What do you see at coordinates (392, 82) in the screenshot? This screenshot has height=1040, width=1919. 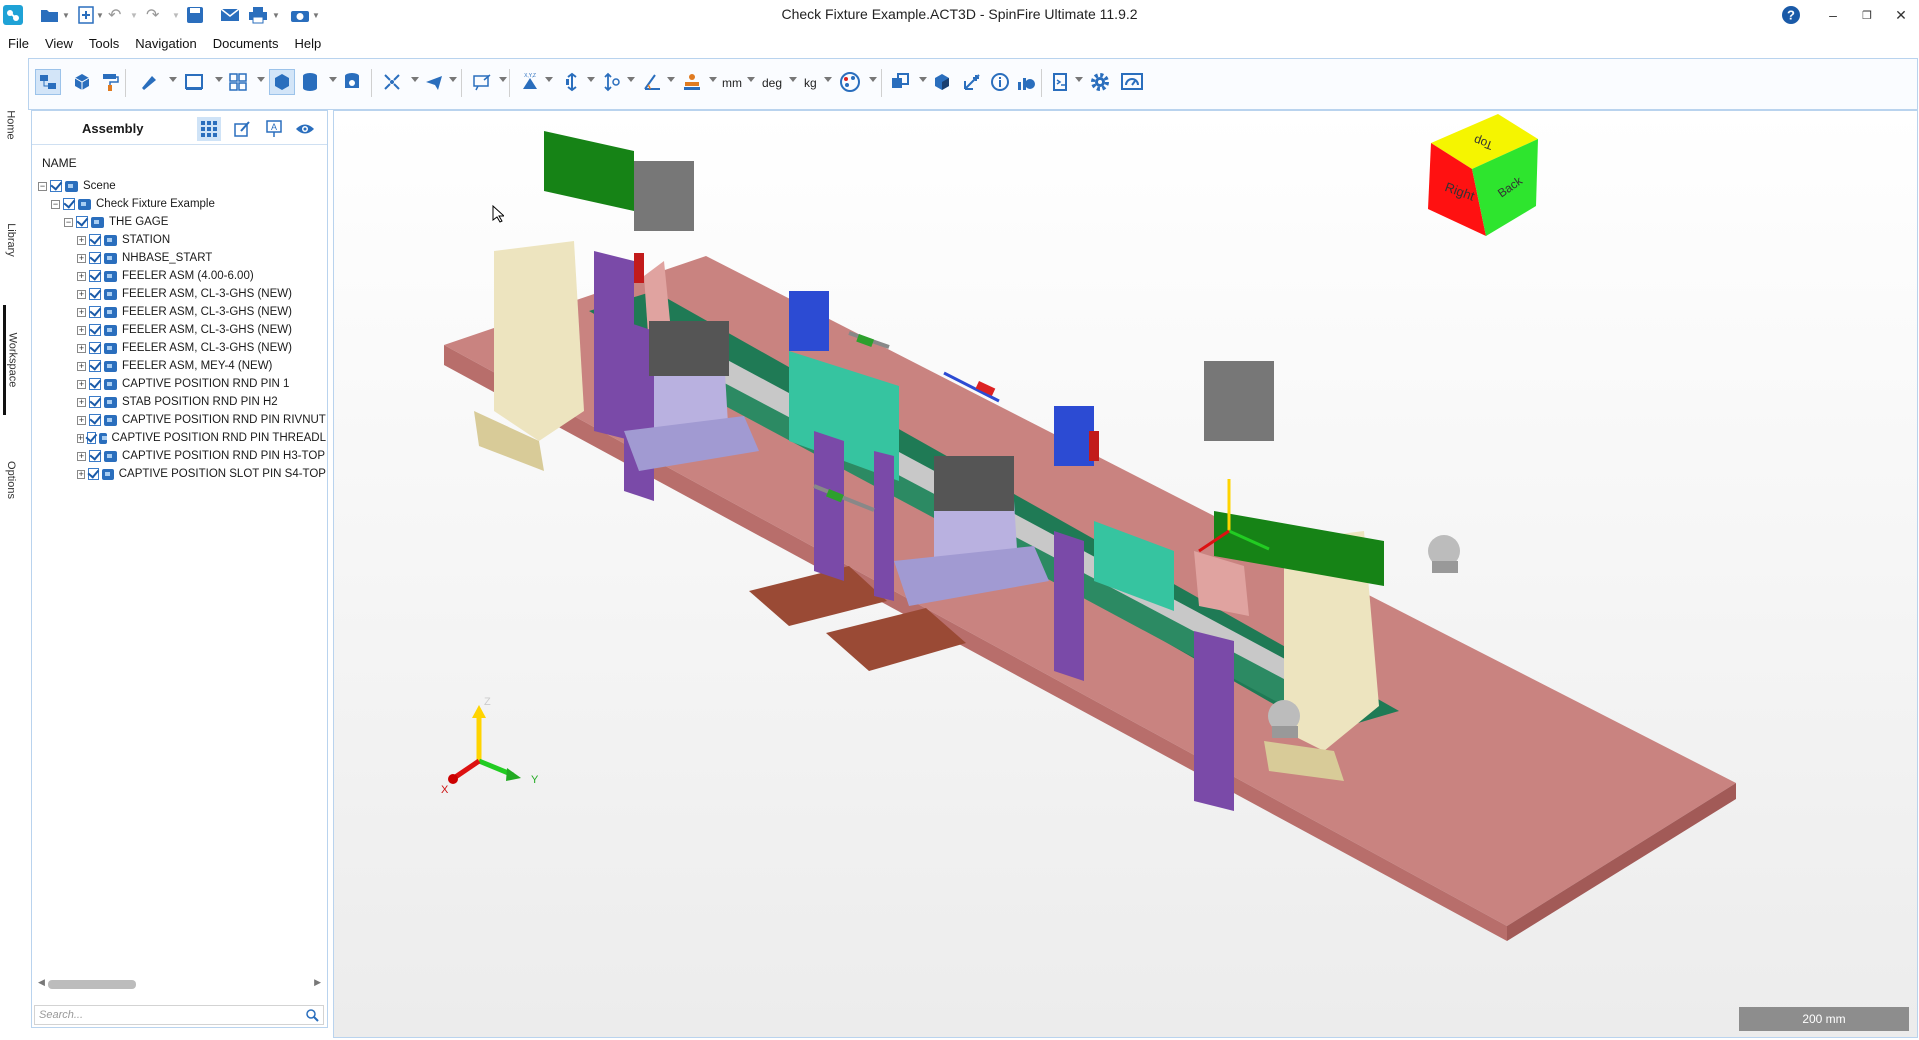 I see `fit-all-button` at bounding box center [392, 82].